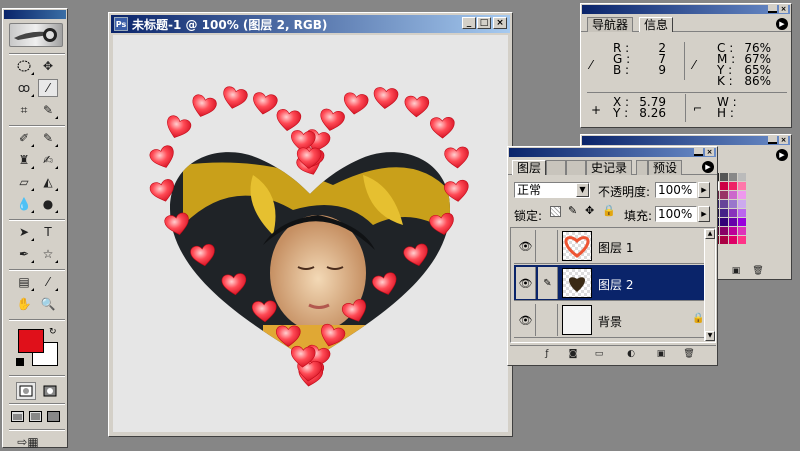  I want to click on maximize-button: □, so click(484, 23).